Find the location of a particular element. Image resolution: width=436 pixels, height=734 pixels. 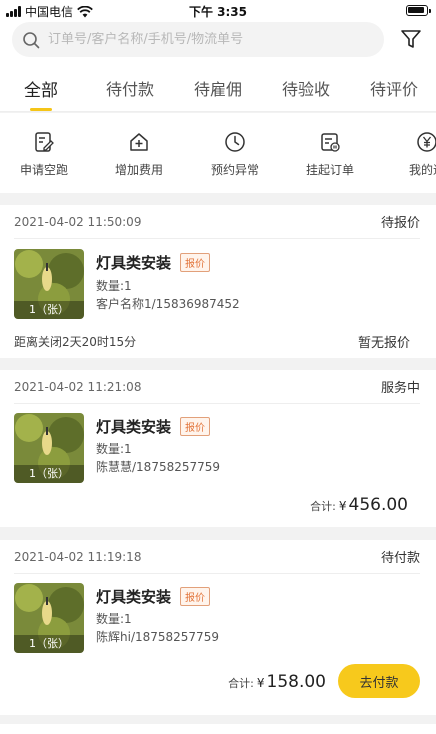

order-header: 2021-04-02 11:50:09 待报价 is located at coordinates (217, 222).